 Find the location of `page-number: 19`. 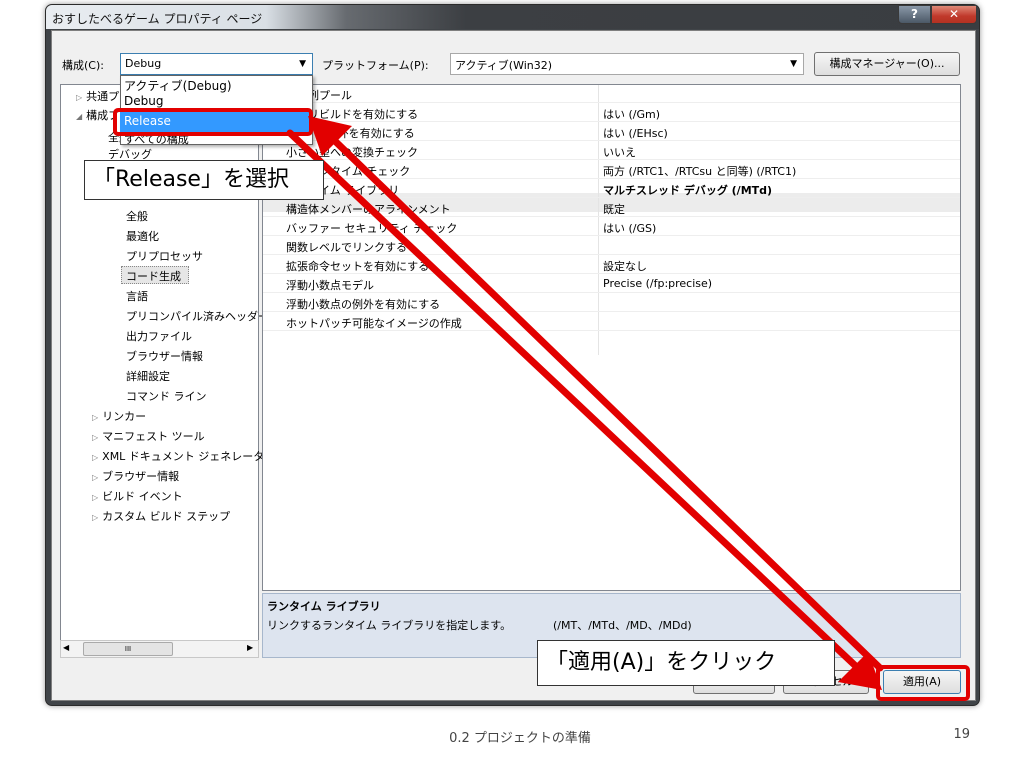

page-number: 19 is located at coordinates (961, 734).